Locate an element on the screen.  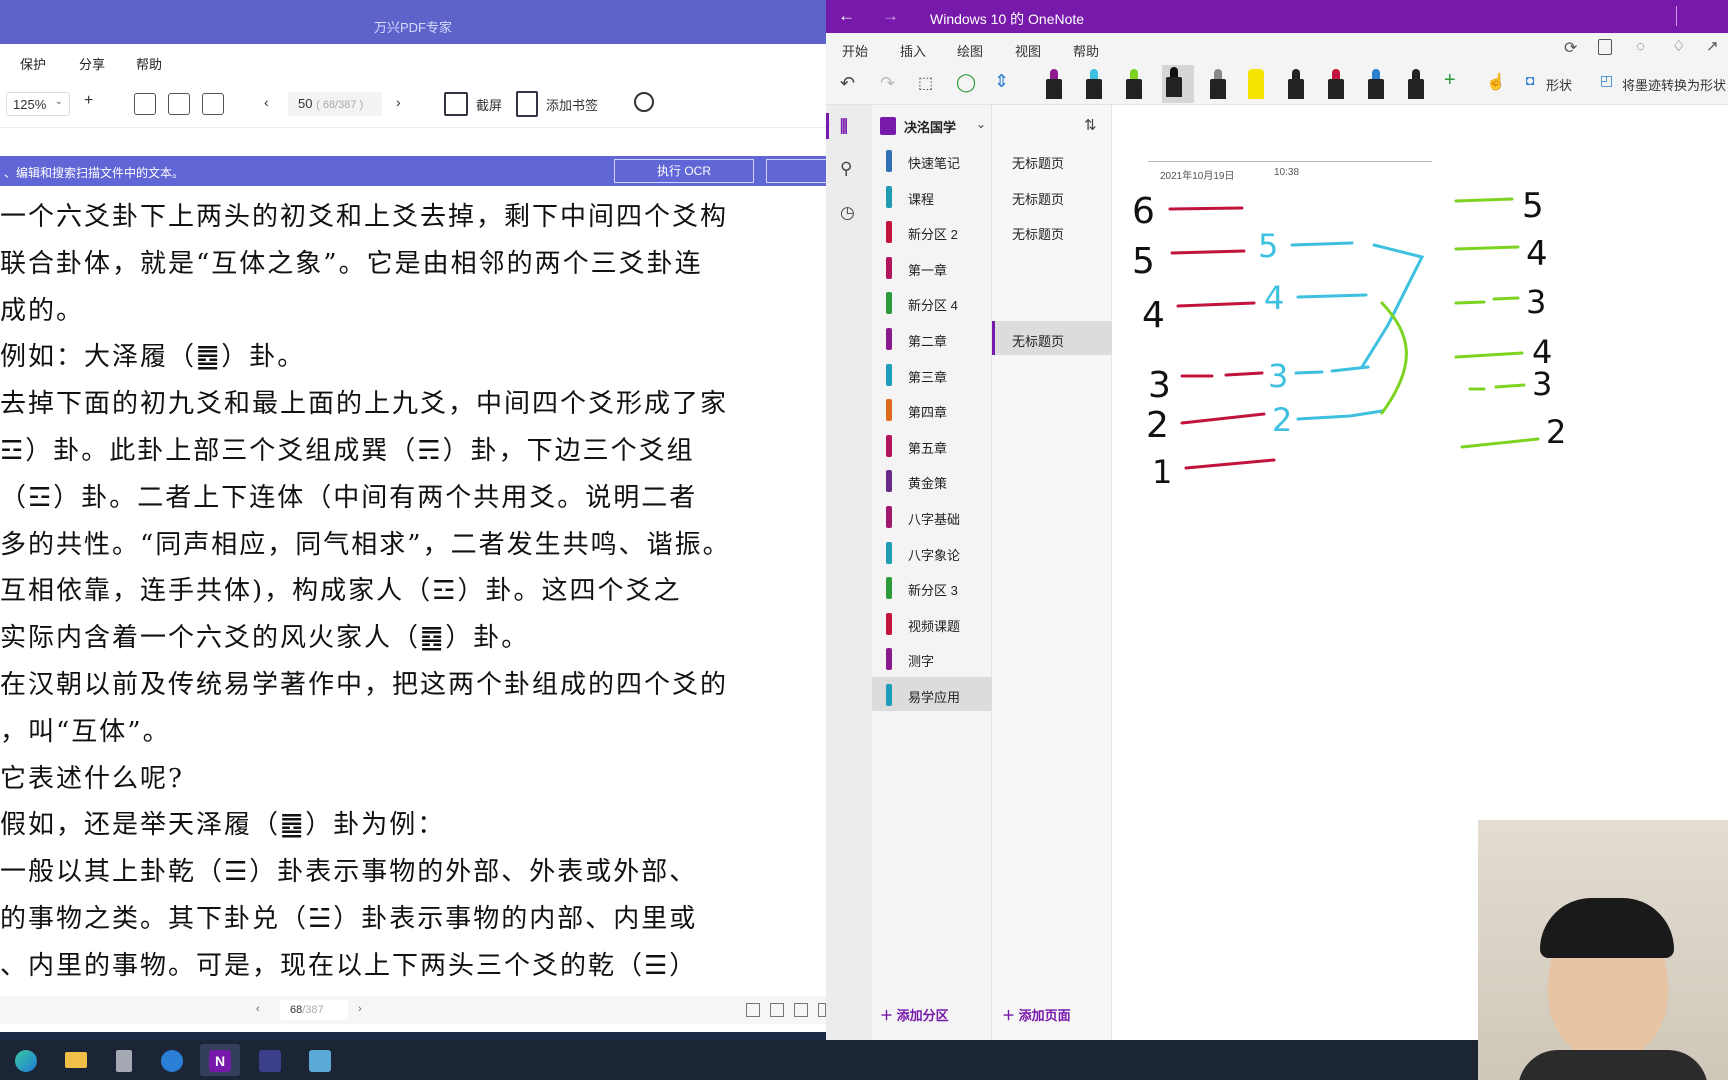
menu-help: 帮助 is located at coordinates (149, 63).